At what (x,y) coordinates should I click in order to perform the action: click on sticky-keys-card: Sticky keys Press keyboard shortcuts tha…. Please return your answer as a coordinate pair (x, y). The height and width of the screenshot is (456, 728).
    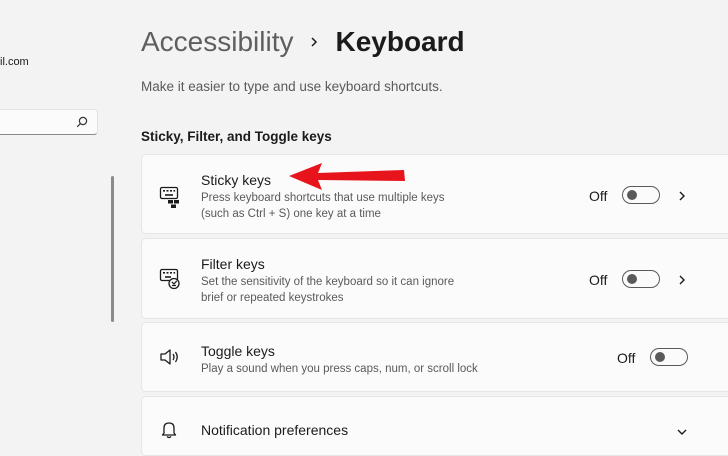
    Looking at the image, I should click on (434, 194).